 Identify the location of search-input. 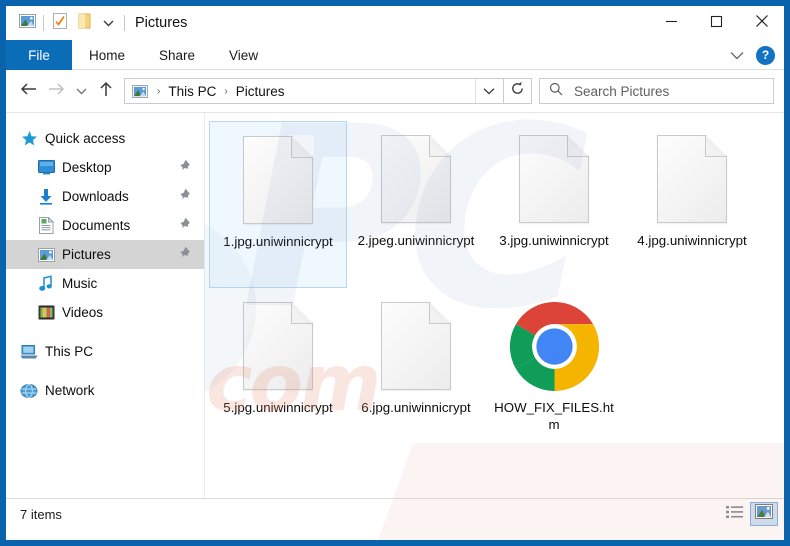
(673, 91).